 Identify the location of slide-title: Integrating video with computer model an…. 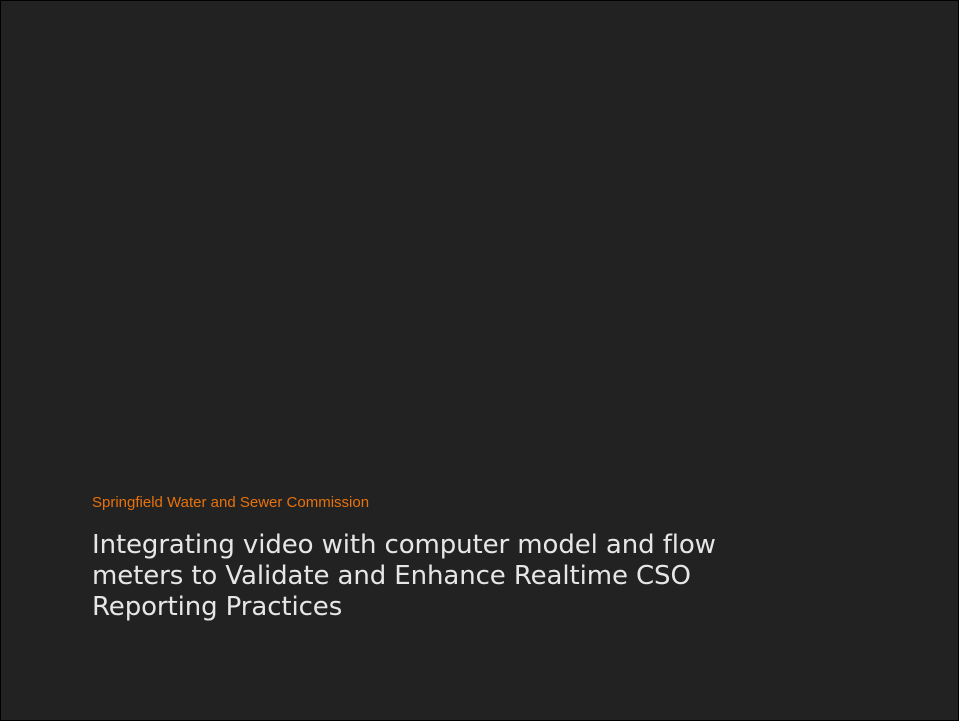
(492, 576).